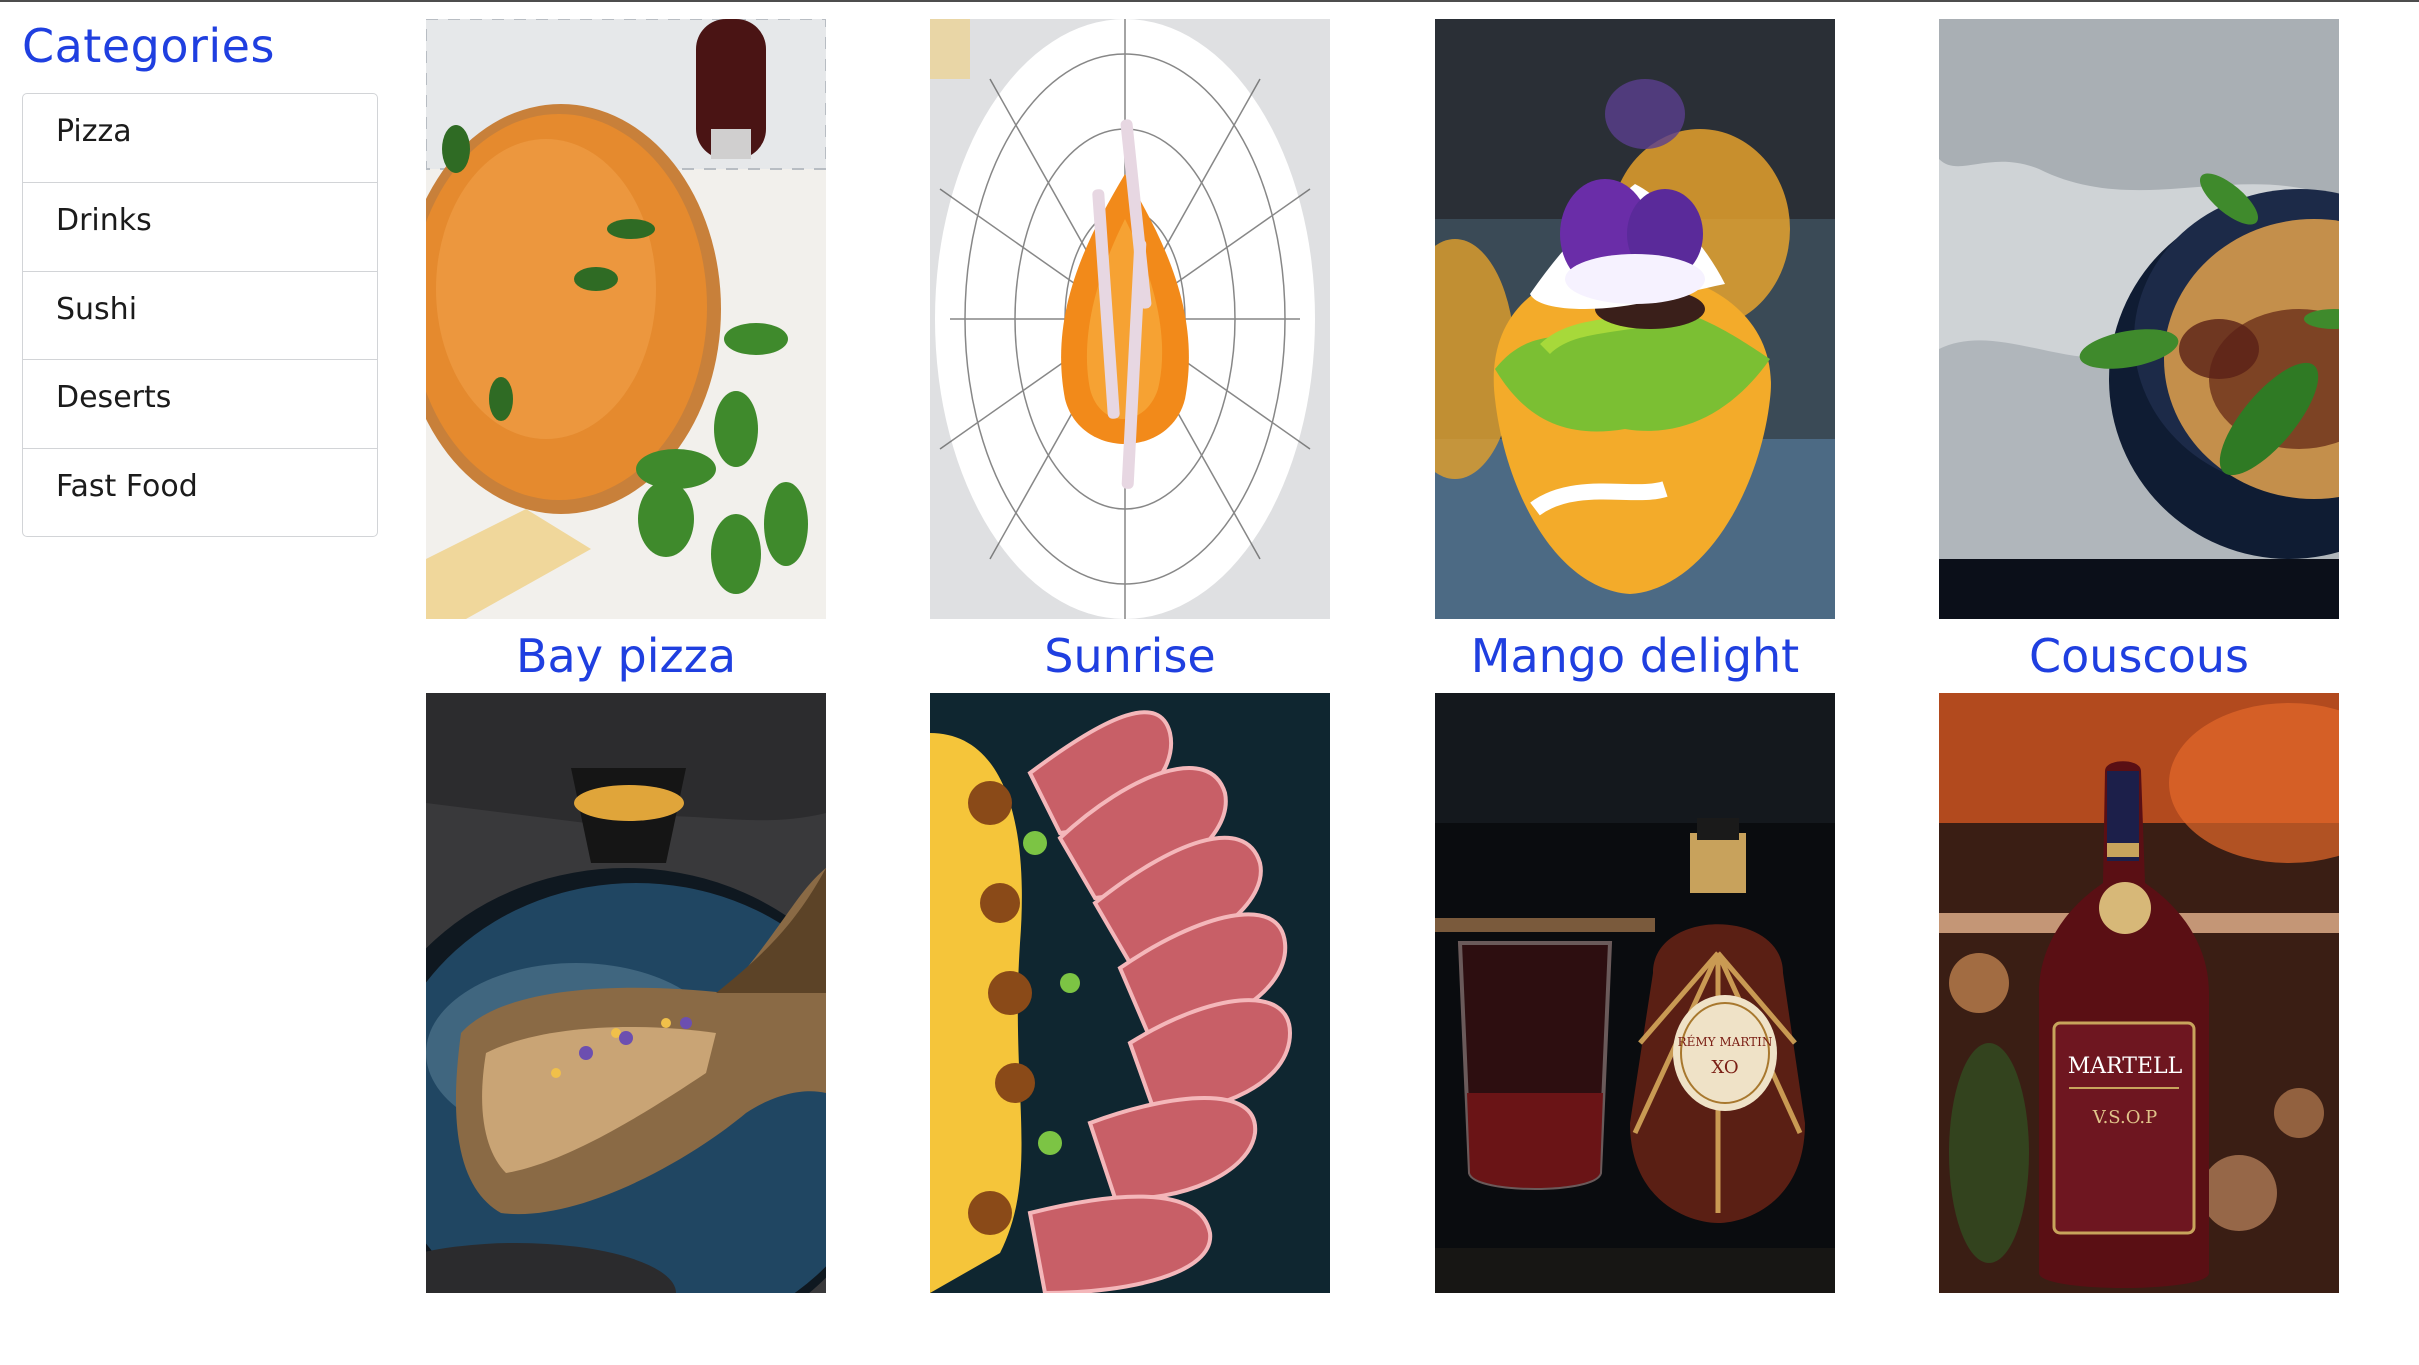 This screenshot has width=2419, height=1365. I want to click on product-card: Bay pizza, so click(626, 351).